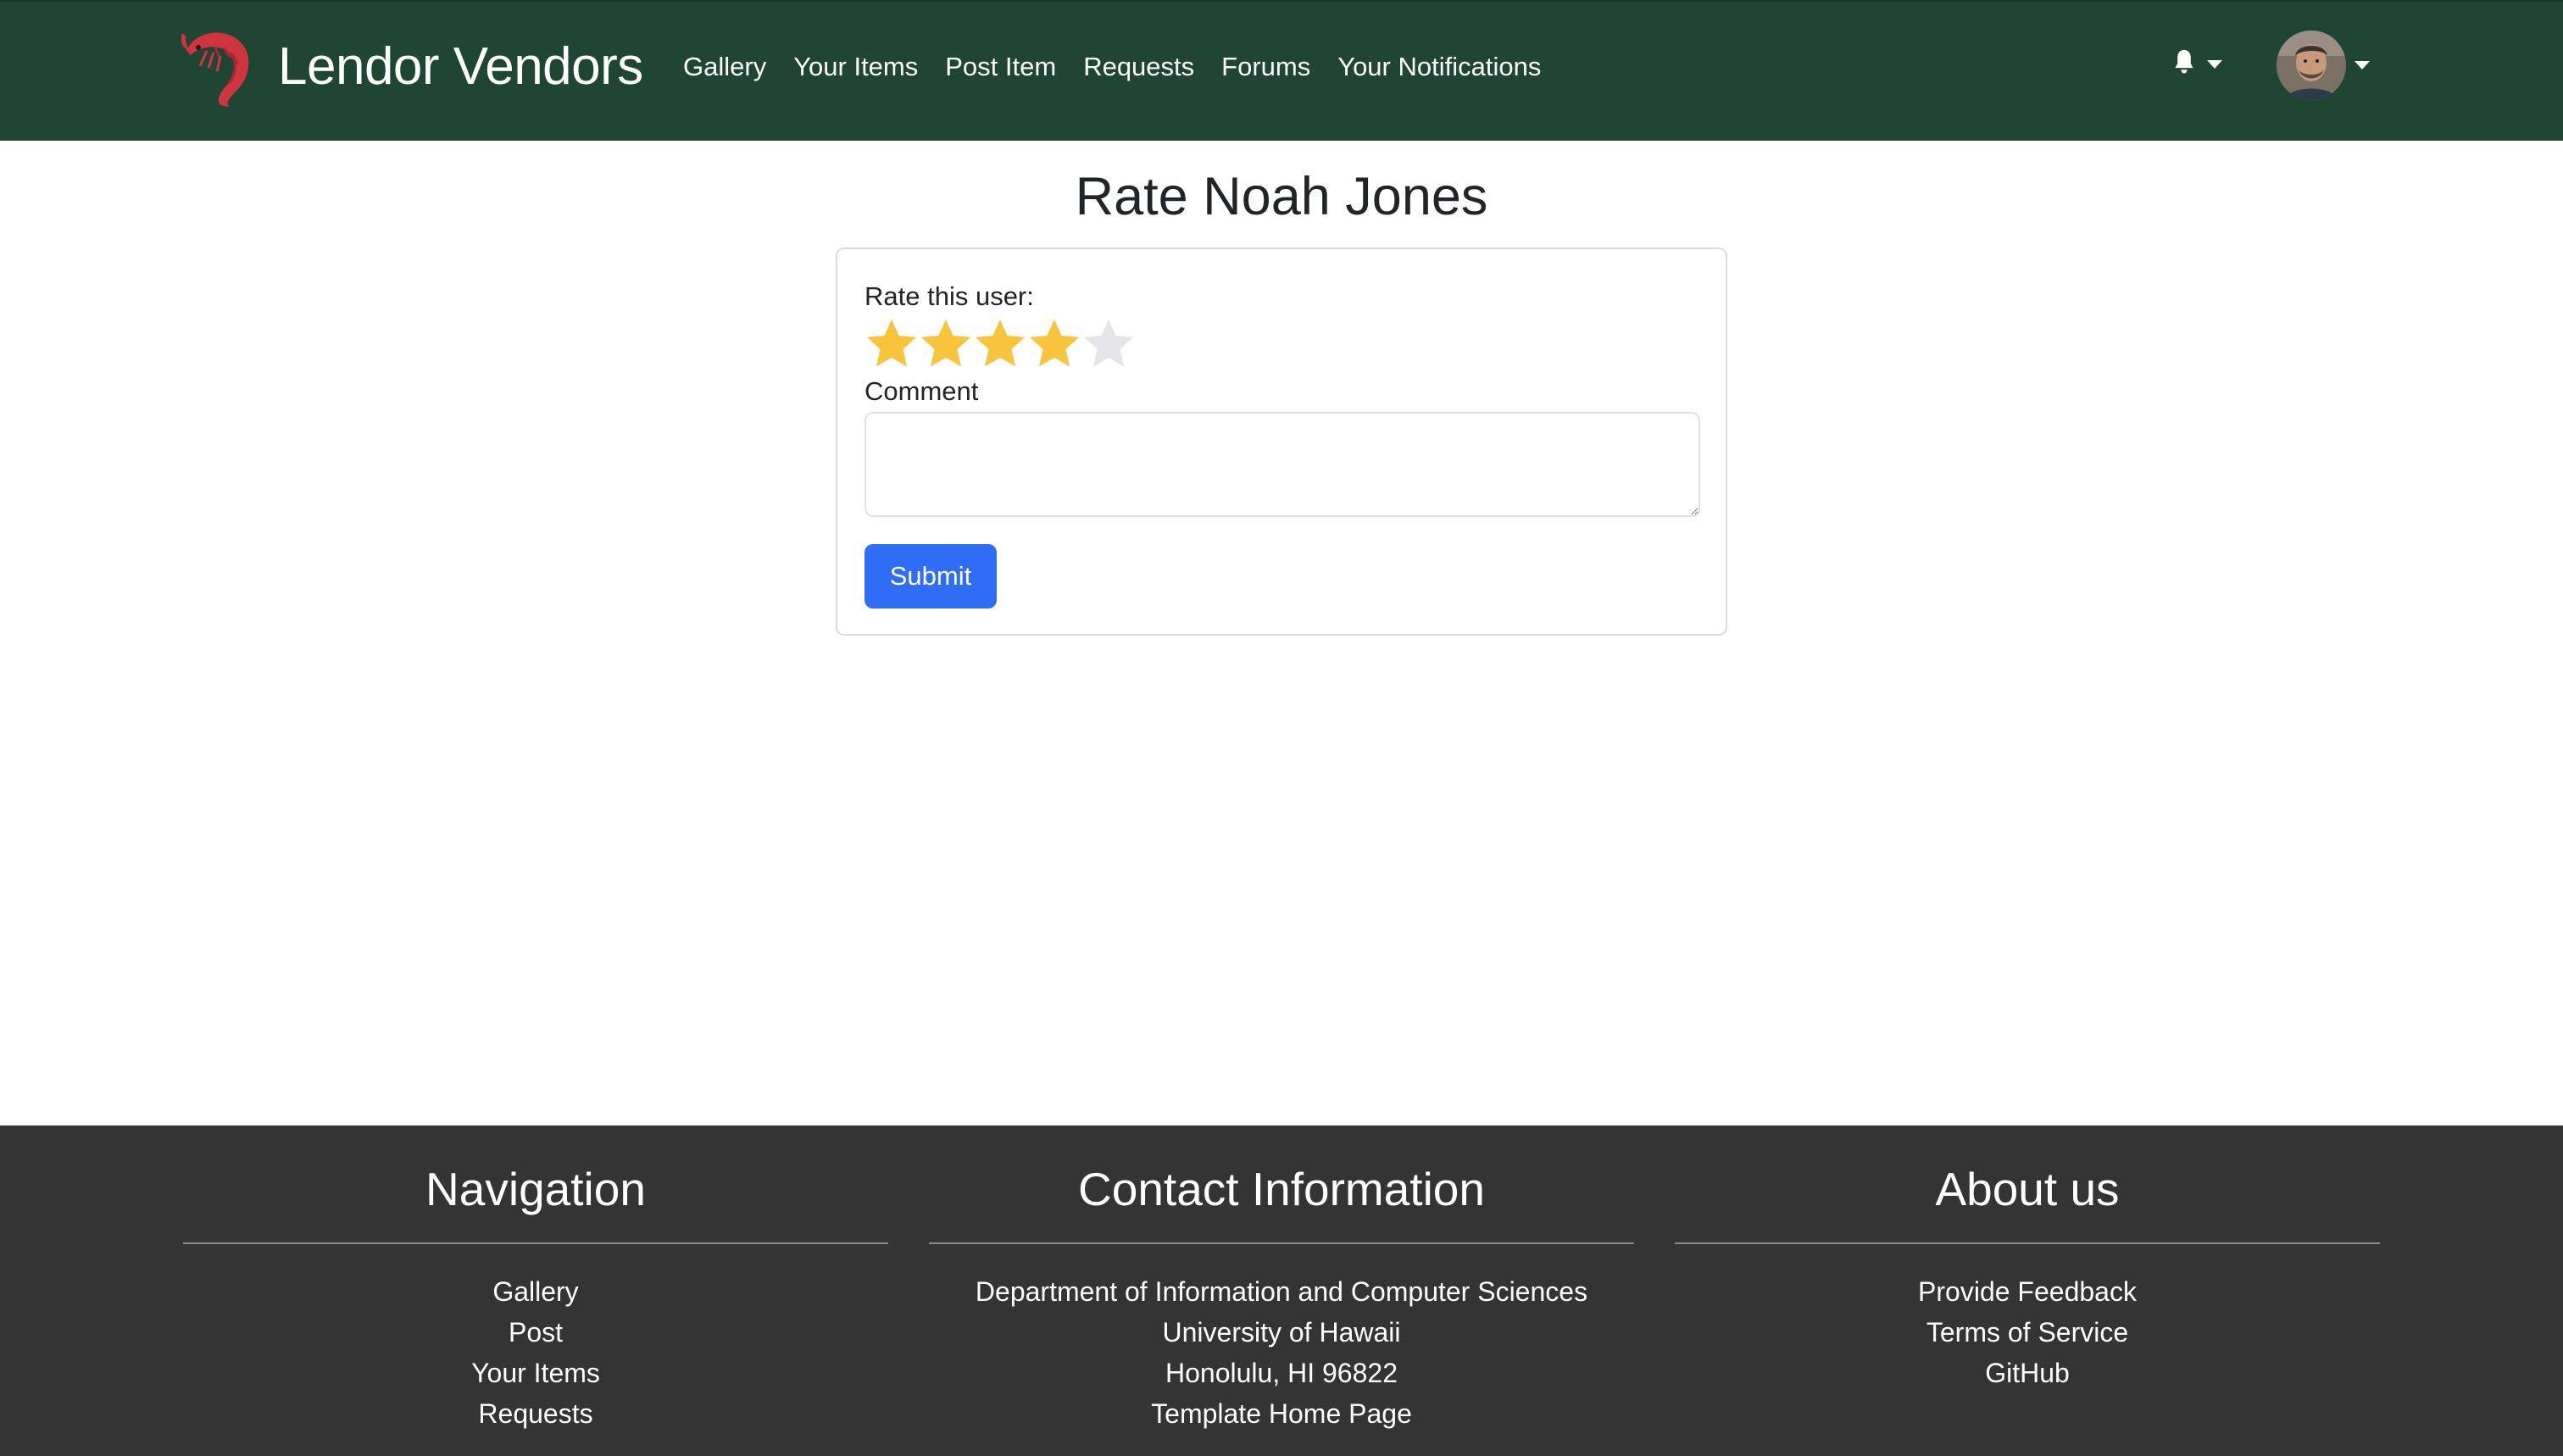 The height and width of the screenshot is (1456, 2563). Describe the element at coordinates (1281, 1333) in the screenshot. I see `contact-university: University of Hawaii` at that location.